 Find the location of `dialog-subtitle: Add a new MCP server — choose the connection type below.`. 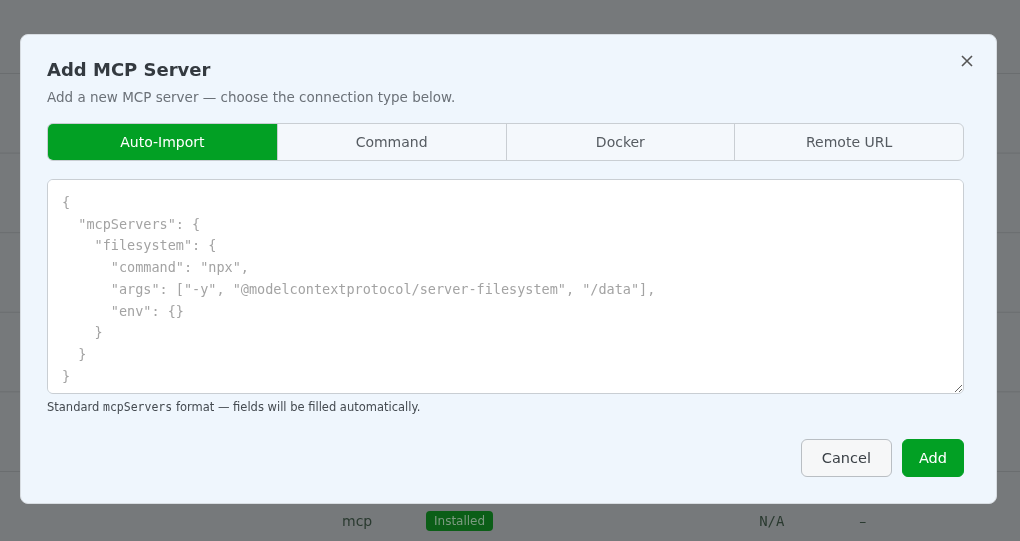

dialog-subtitle: Add a new MCP server — choose the connection type below. is located at coordinates (252, 97).